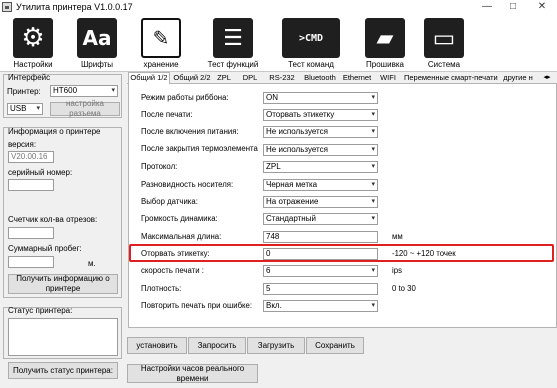  Describe the element at coordinates (297, 149) in the screenshot. I see `after-head-close-value: Не используется` at that location.